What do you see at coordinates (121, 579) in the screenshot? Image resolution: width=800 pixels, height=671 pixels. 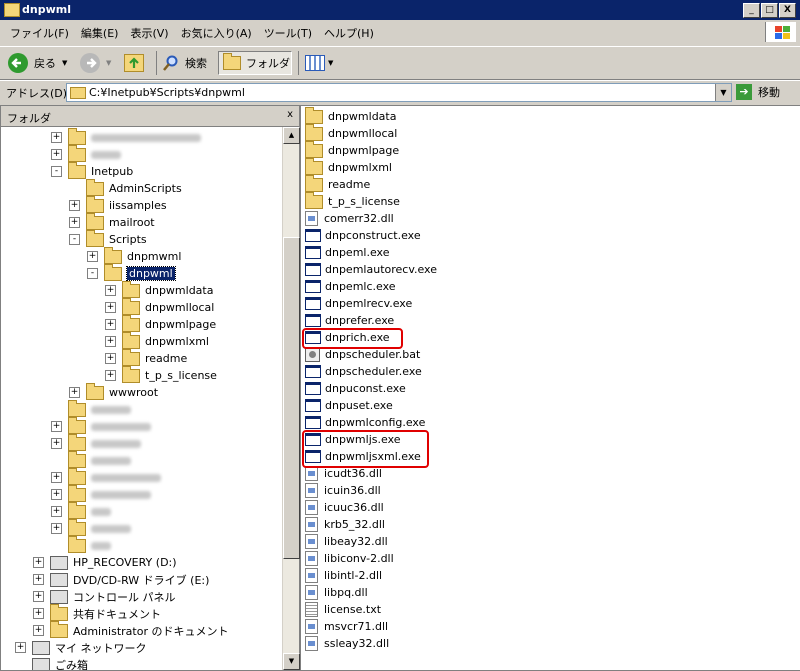 I see `tree-item: + DVD/CD-RW ドライブ (E:)` at bounding box center [121, 579].